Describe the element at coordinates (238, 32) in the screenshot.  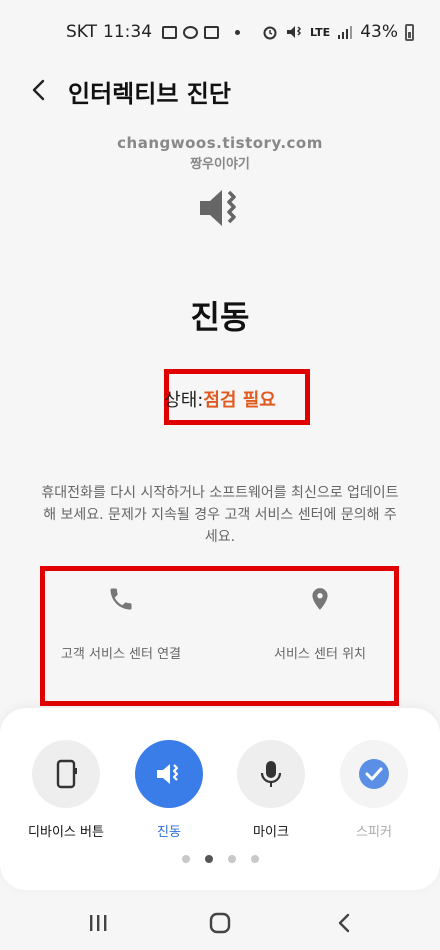
I see `more-notifications-icon` at that location.